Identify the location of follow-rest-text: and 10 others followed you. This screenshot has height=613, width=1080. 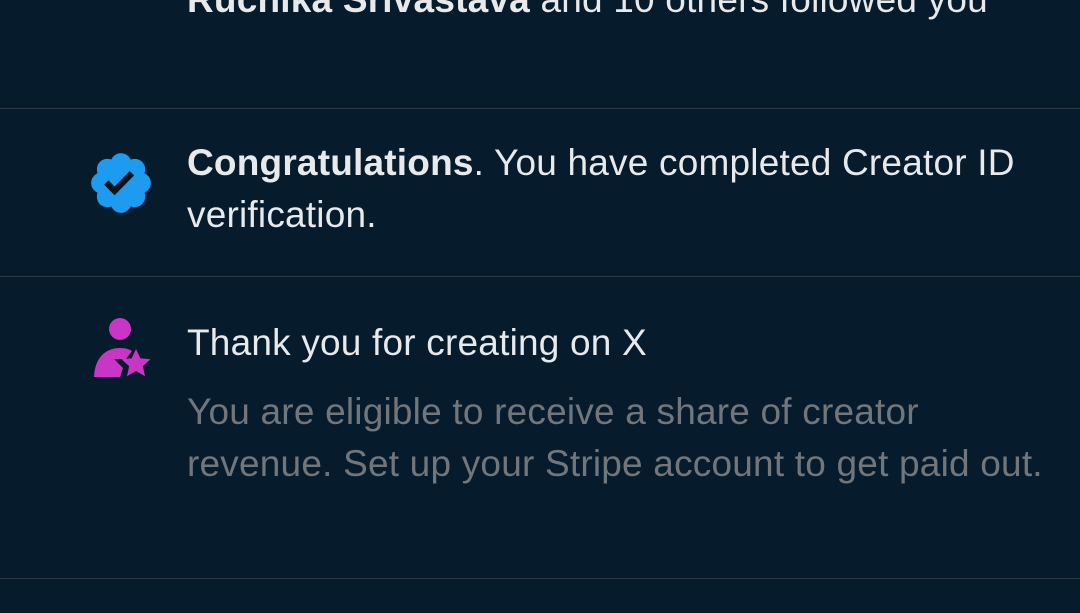
(759, 10).